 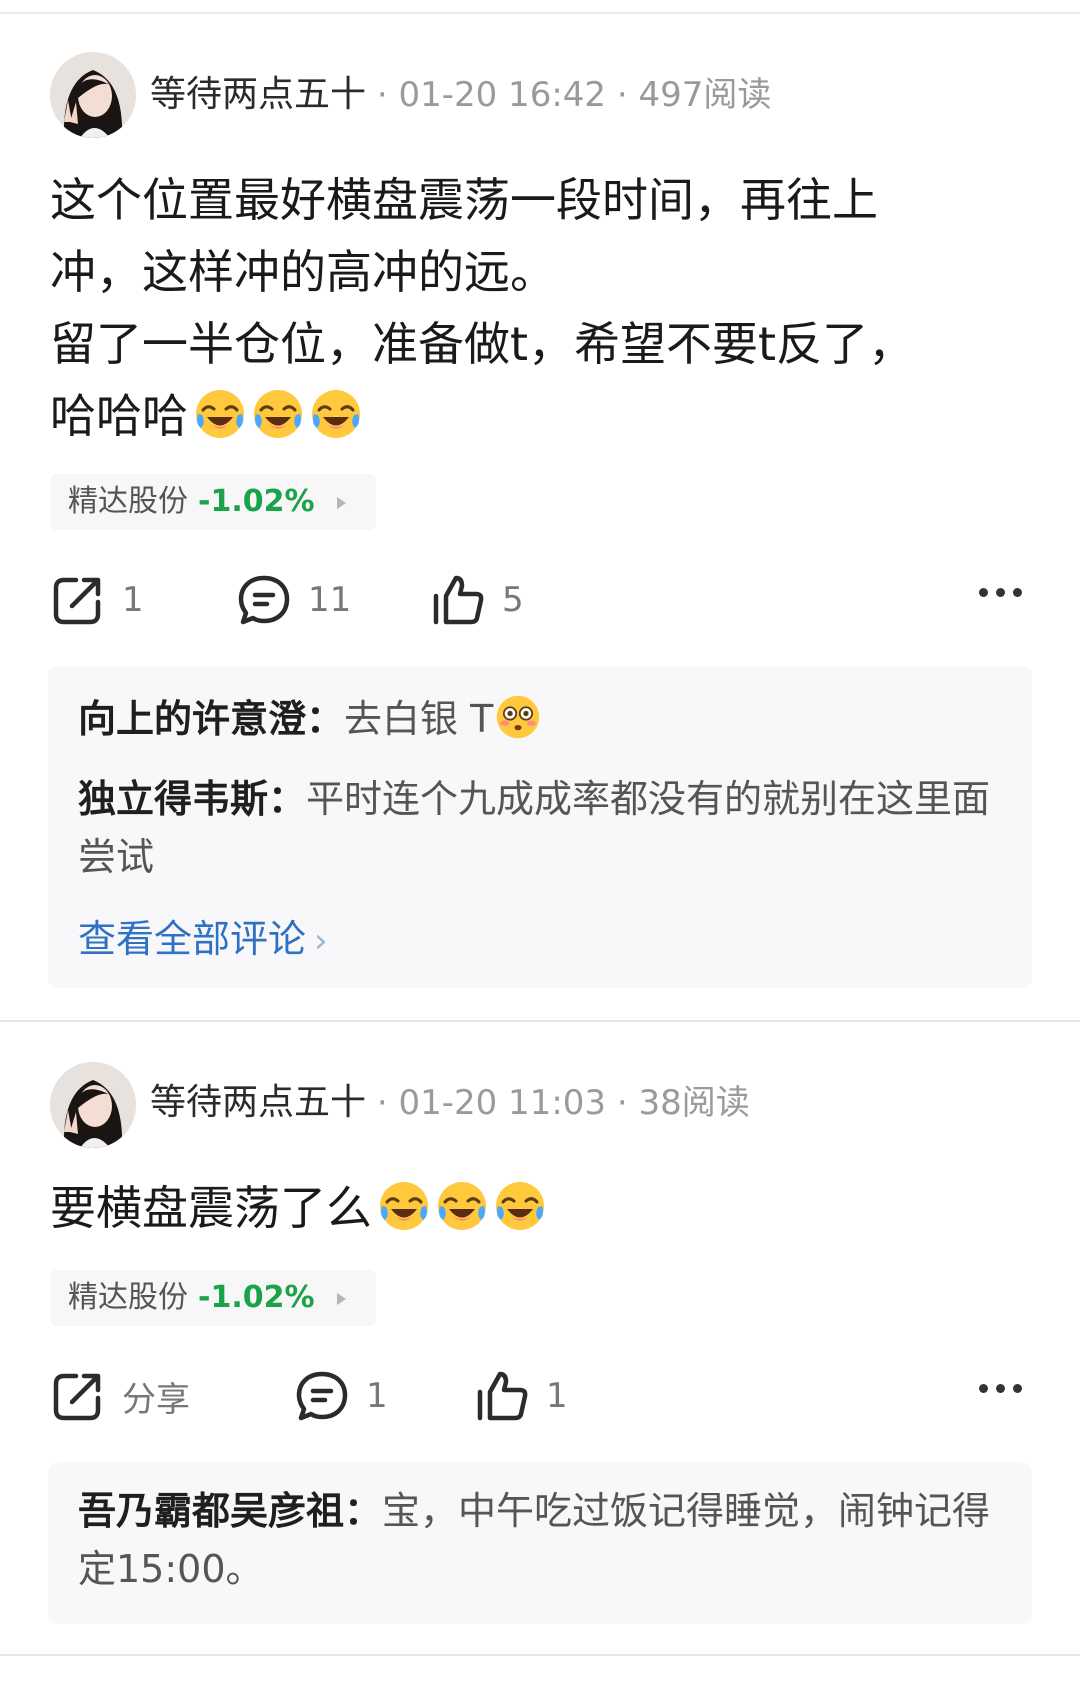 What do you see at coordinates (321, 941) in the screenshot?
I see `chevron-right-icon: ›` at bounding box center [321, 941].